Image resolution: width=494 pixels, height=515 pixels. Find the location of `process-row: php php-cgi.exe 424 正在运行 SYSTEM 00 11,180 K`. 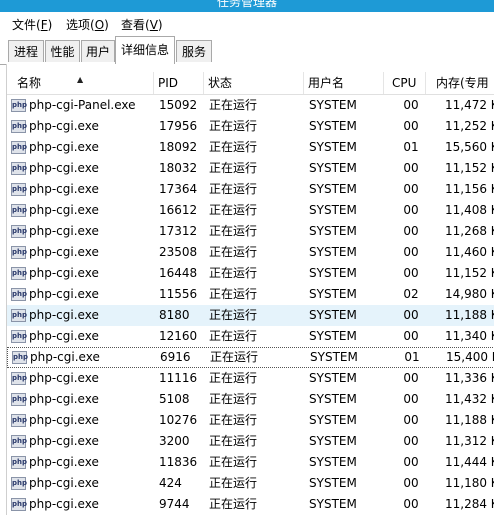

process-row: php php-cgi.exe 424 正在运行 SYSTEM 00 11,180 K is located at coordinates (250, 483).